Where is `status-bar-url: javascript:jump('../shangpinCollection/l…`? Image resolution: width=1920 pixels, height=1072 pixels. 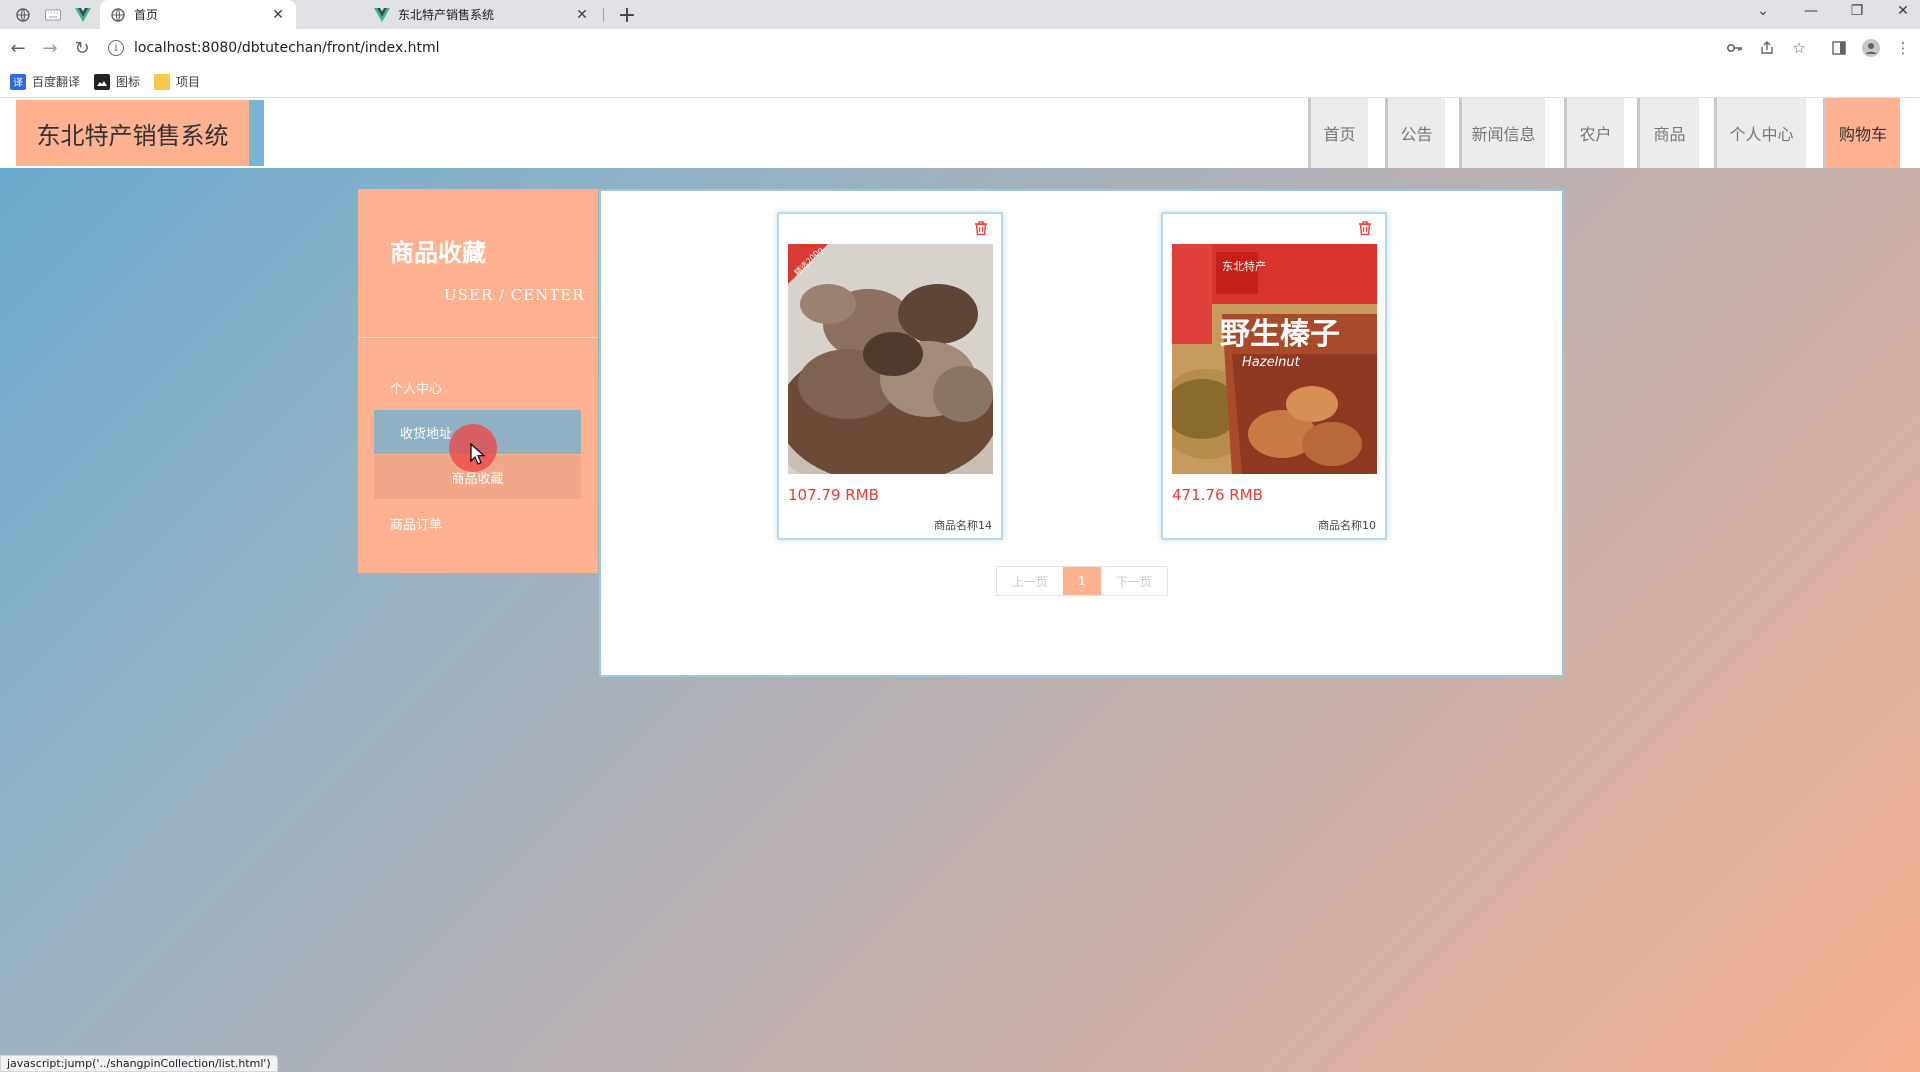 status-bar-url: javascript:jump('../shangpinCollection/l… is located at coordinates (139, 1063).